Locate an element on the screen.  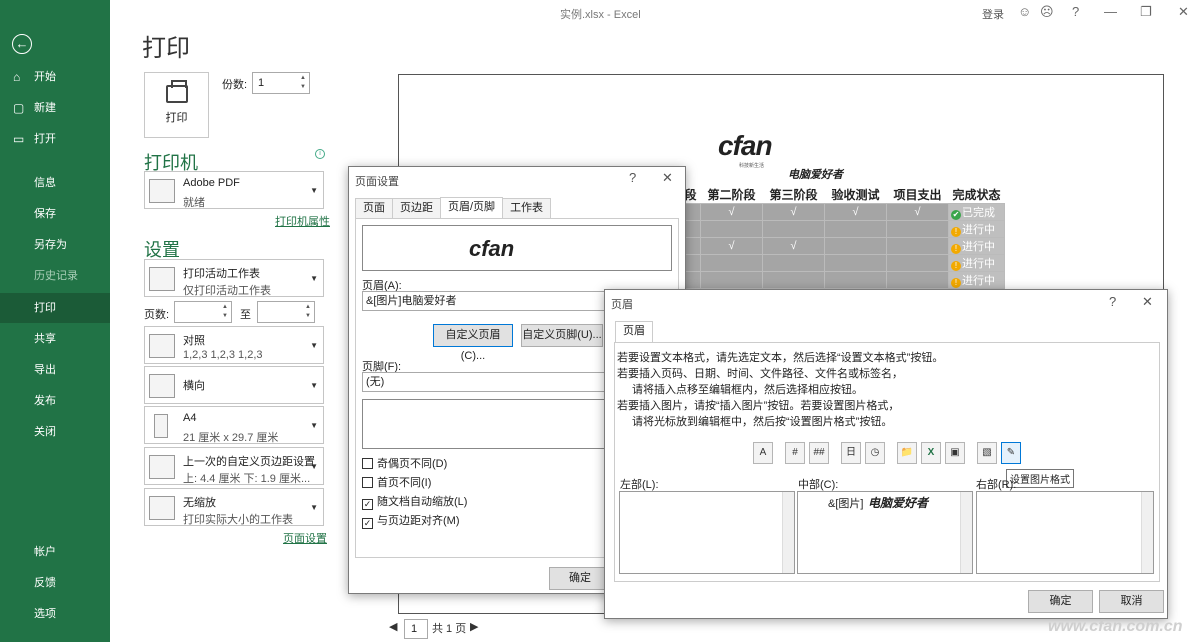
tab-margins: 页边距 is located at coordinates (416, 208).